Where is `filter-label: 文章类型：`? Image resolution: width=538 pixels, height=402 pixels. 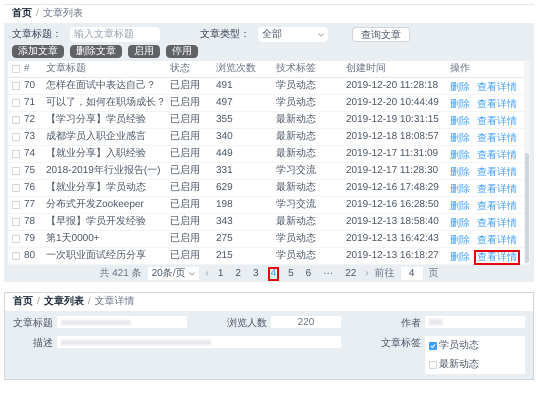 filter-label: 文章类型： is located at coordinates (225, 35).